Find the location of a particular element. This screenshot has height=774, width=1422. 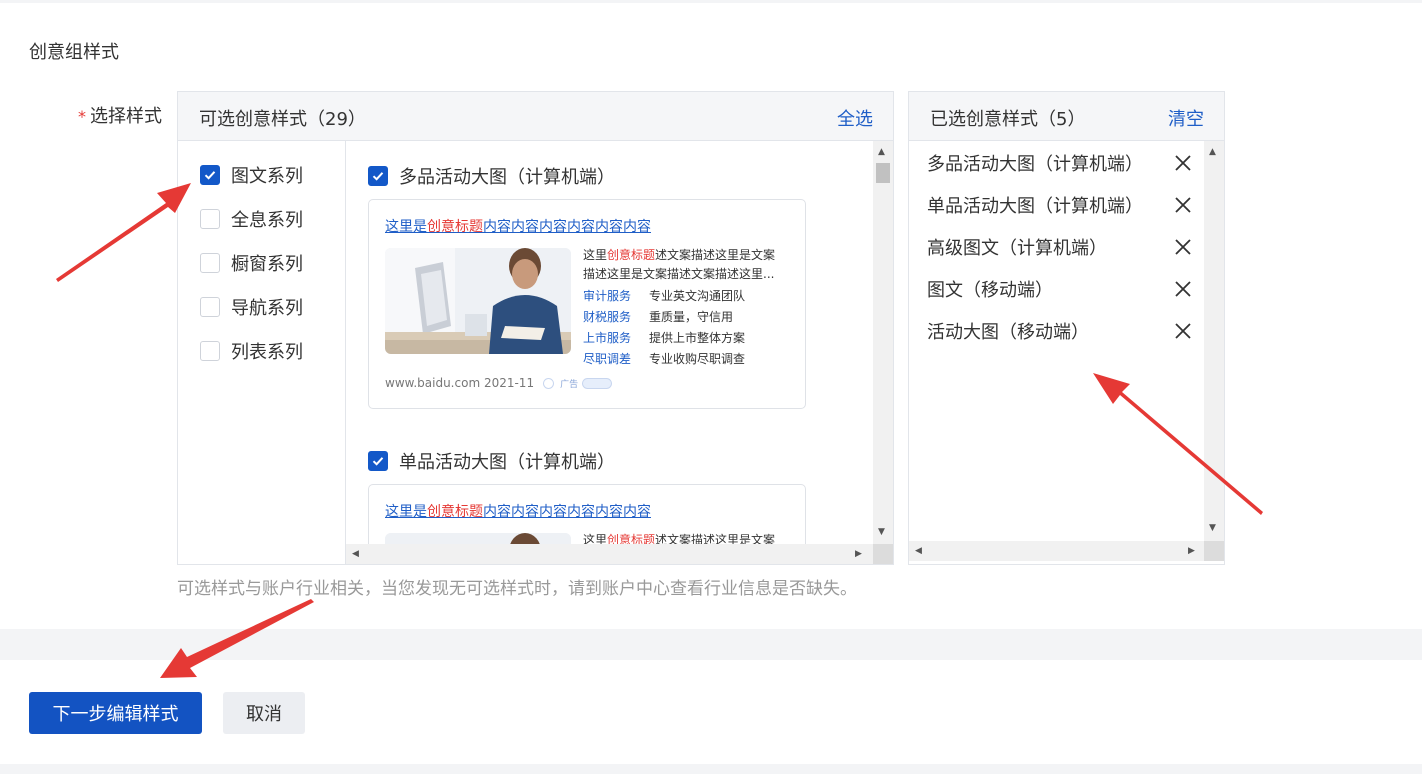

industry-hint: 可选样式与账户行业相关，当您发现无可选样式时，请到账户中心查看行业信息是否缺失。 is located at coordinates (517, 589).